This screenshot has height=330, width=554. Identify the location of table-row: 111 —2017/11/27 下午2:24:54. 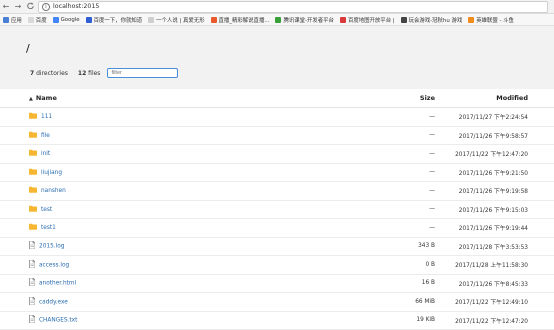
(277, 117).